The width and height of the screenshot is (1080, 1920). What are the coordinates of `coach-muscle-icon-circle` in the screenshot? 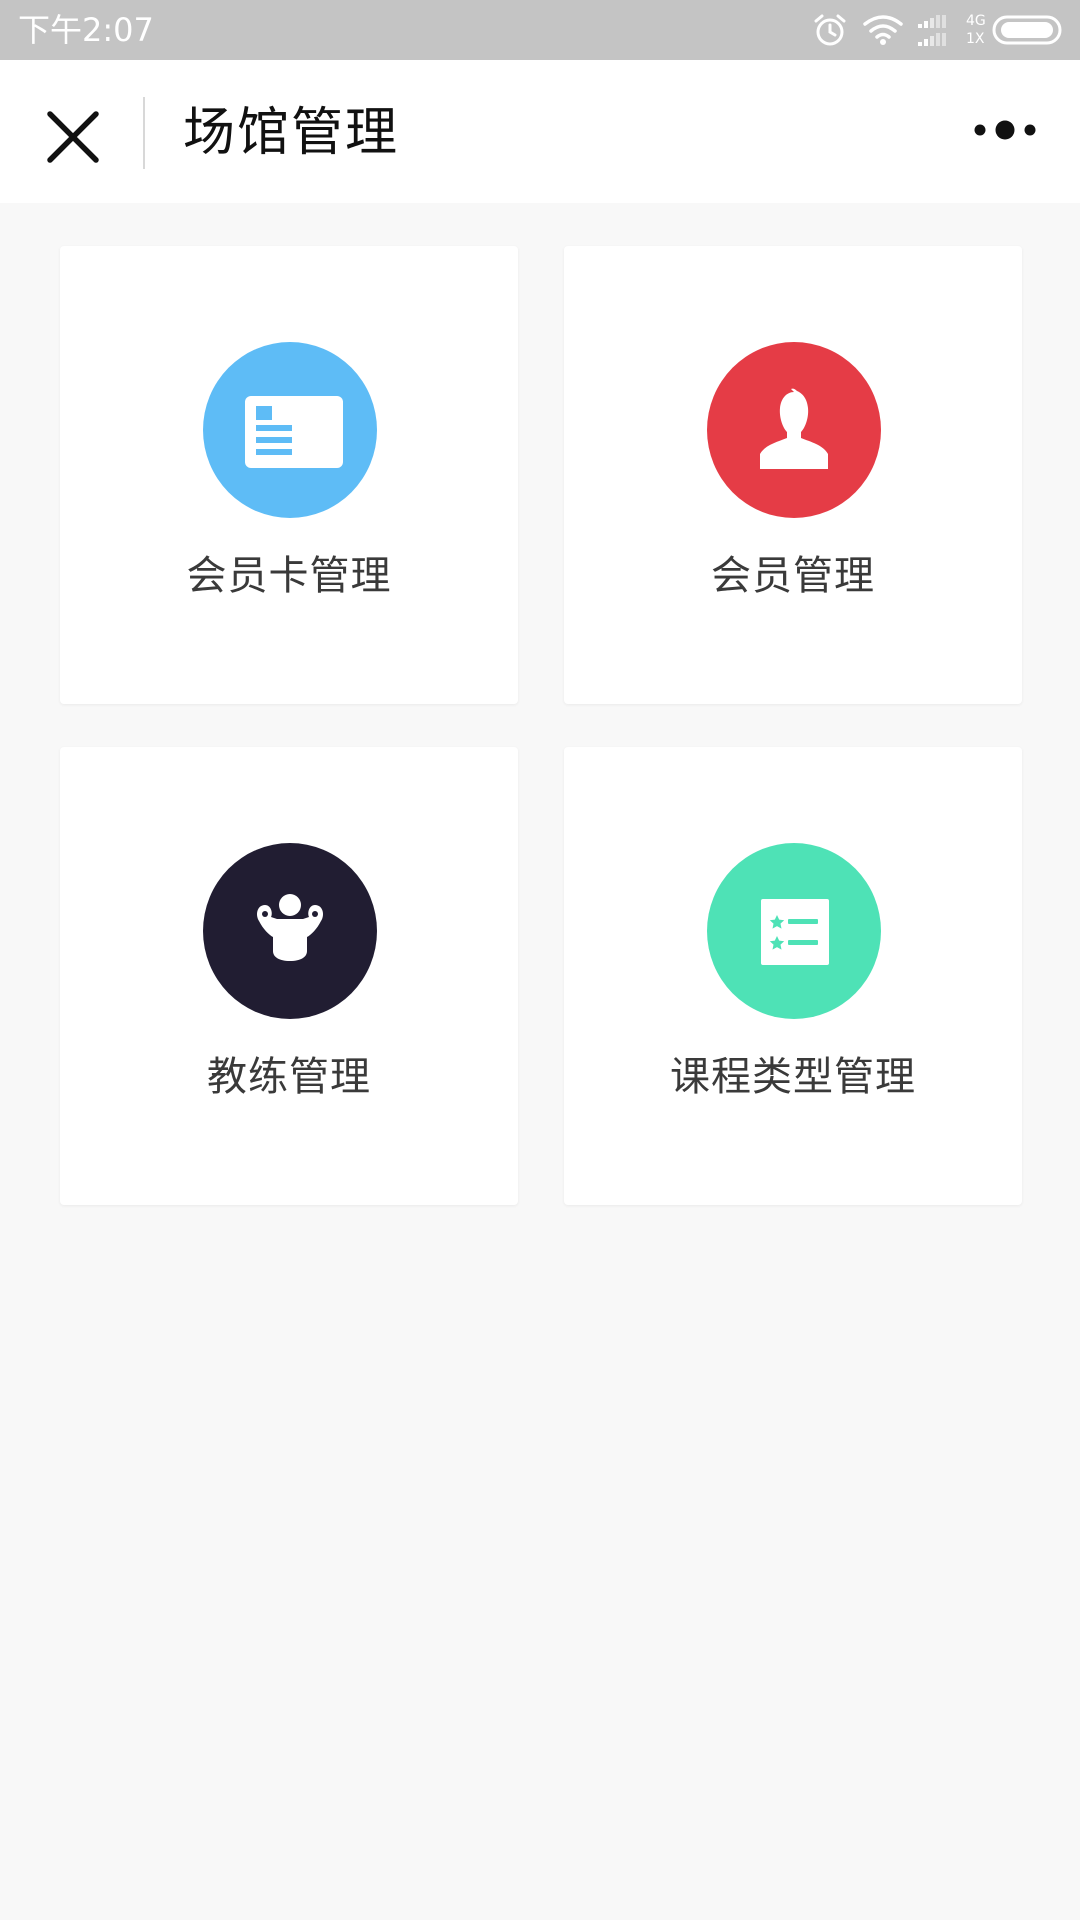 It's located at (290, 931).